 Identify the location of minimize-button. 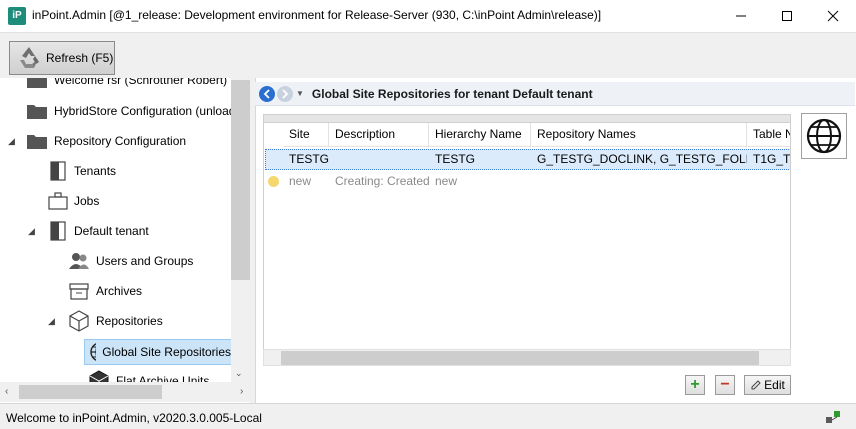
(741, 16).